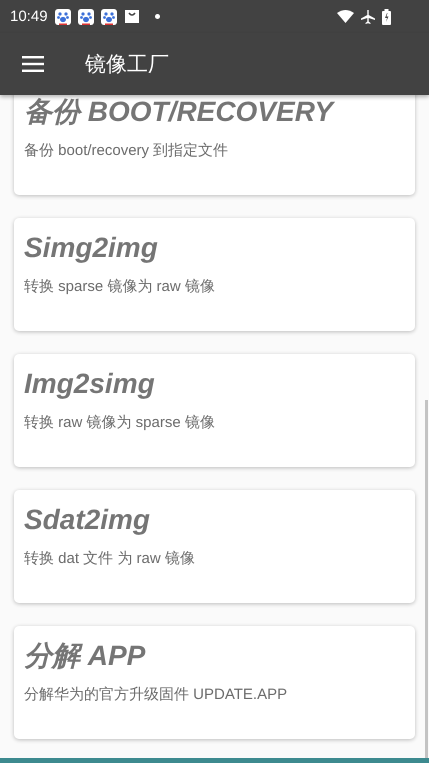  What do you see at coordinates (127, 64) in the screenshot?
I see `app-bar-title: 镜像工厂` at bounding box center [127, 64].